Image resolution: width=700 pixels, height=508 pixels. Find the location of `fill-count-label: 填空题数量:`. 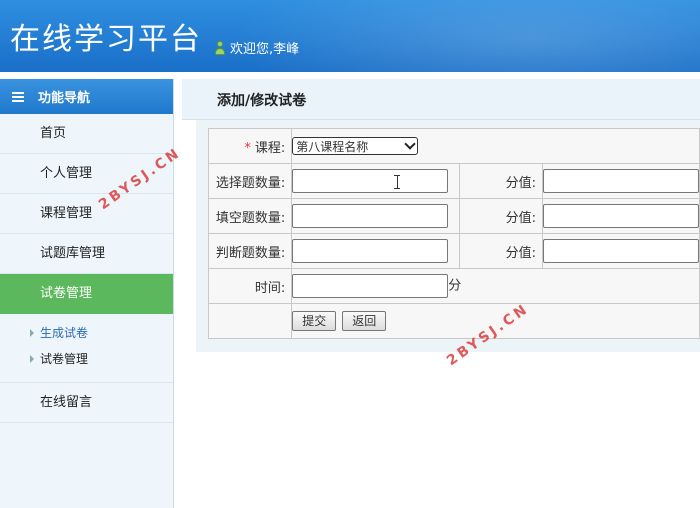

fill-count-label: 填空题数量: is located at coordinates (250, 216).